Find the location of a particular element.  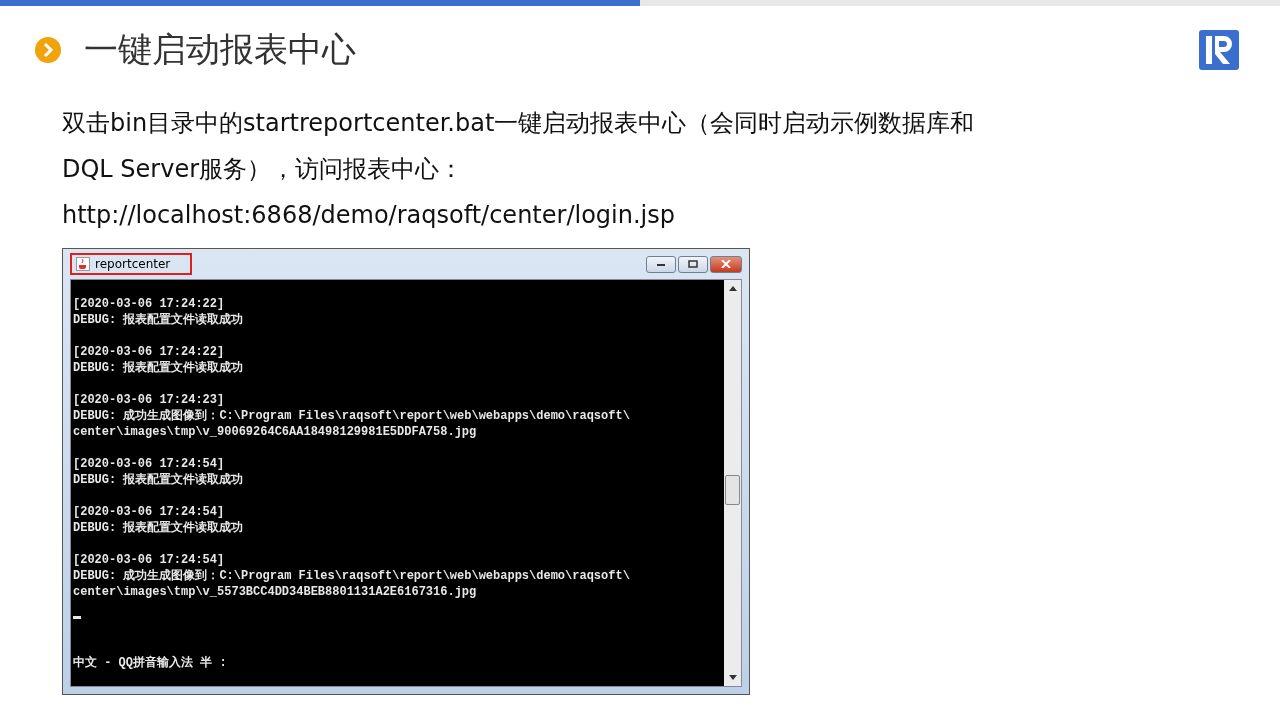

maximize-icon is located at coordinates (693, 264).